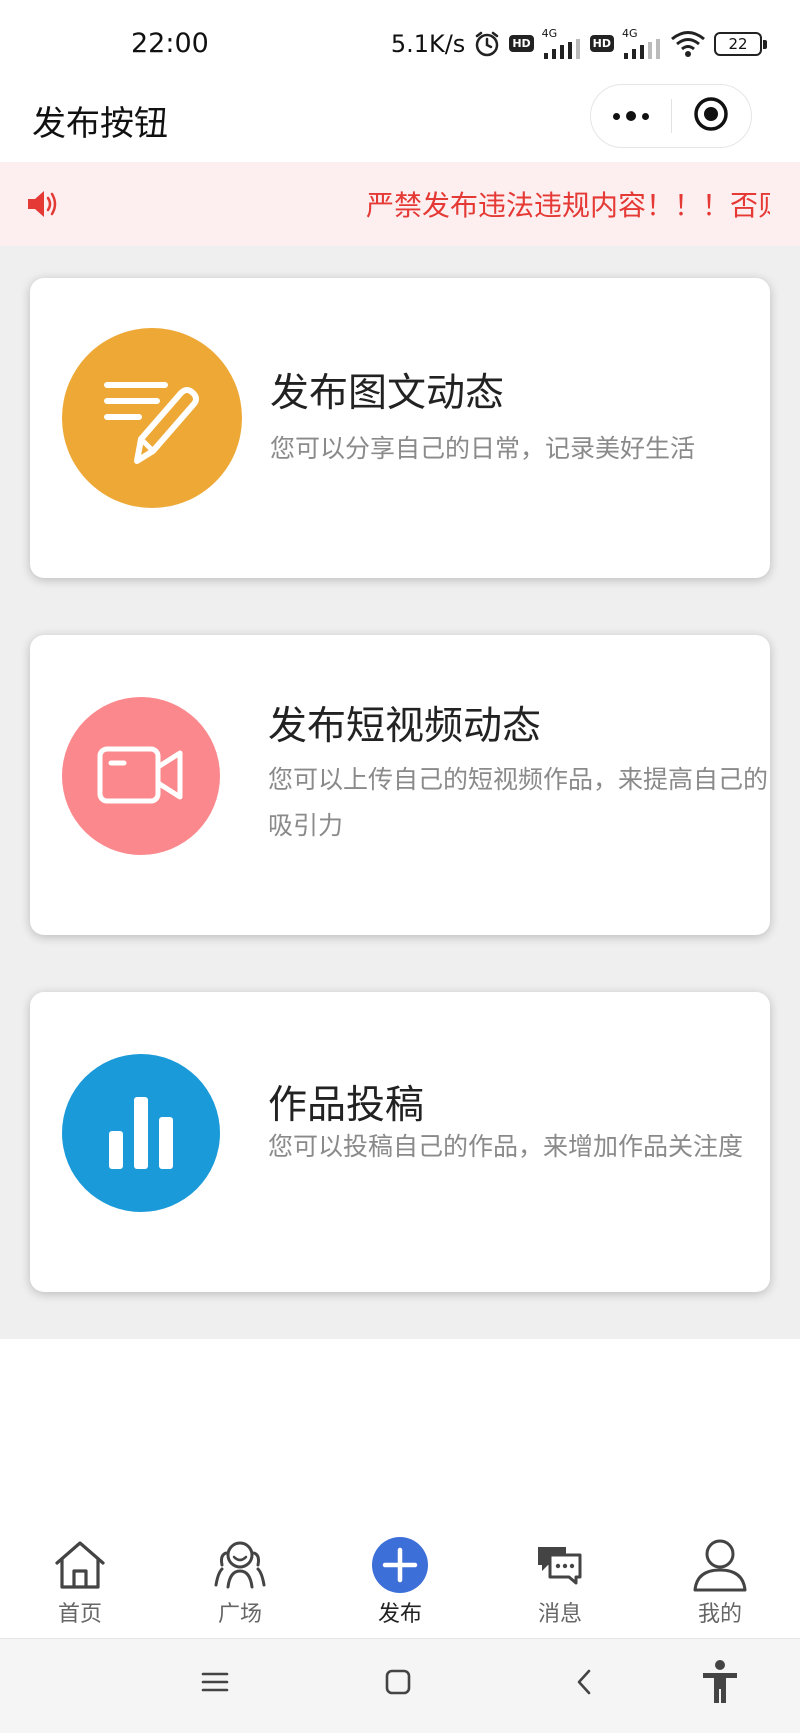  I want to click on tab-label: 我的, so click(719, 1614).